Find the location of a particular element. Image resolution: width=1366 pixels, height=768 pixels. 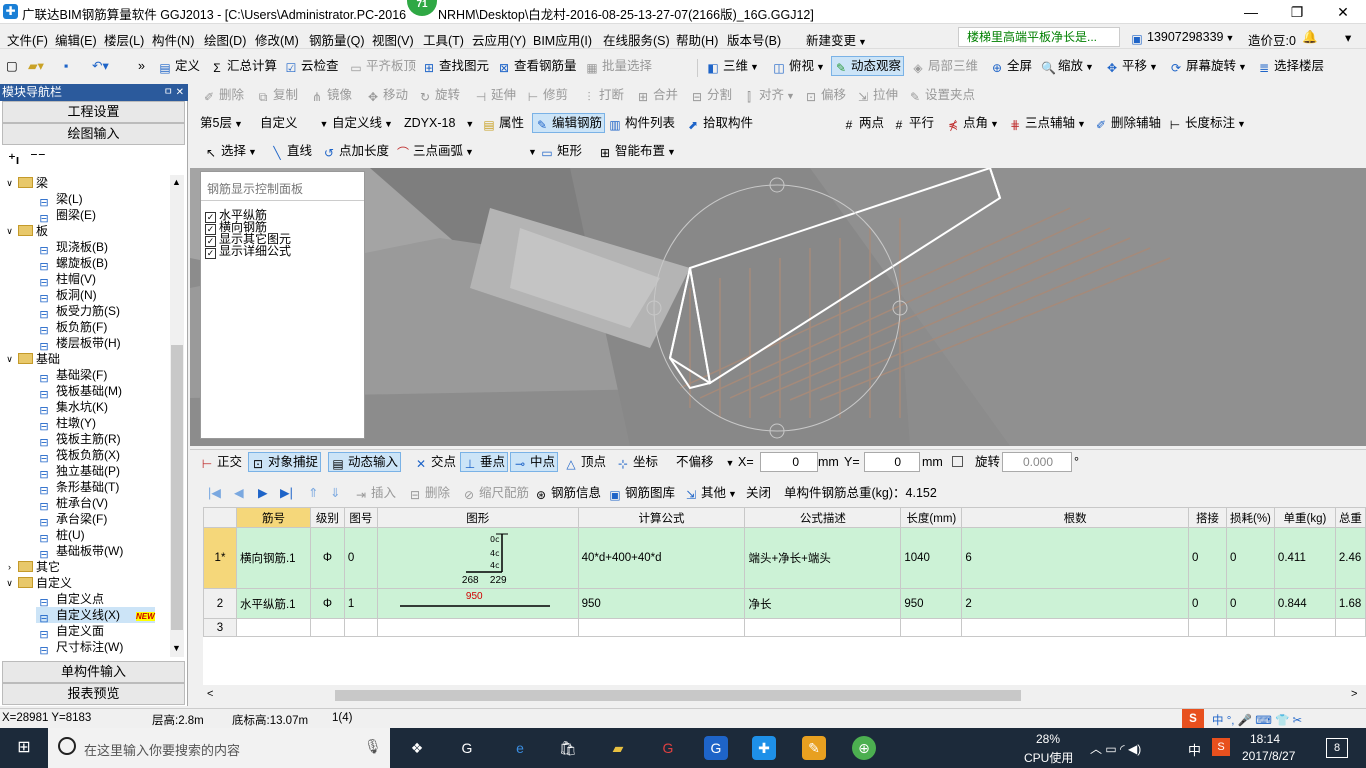

tree-item: ⊟ 集水坑(K) is located at coordinates (72, 408).